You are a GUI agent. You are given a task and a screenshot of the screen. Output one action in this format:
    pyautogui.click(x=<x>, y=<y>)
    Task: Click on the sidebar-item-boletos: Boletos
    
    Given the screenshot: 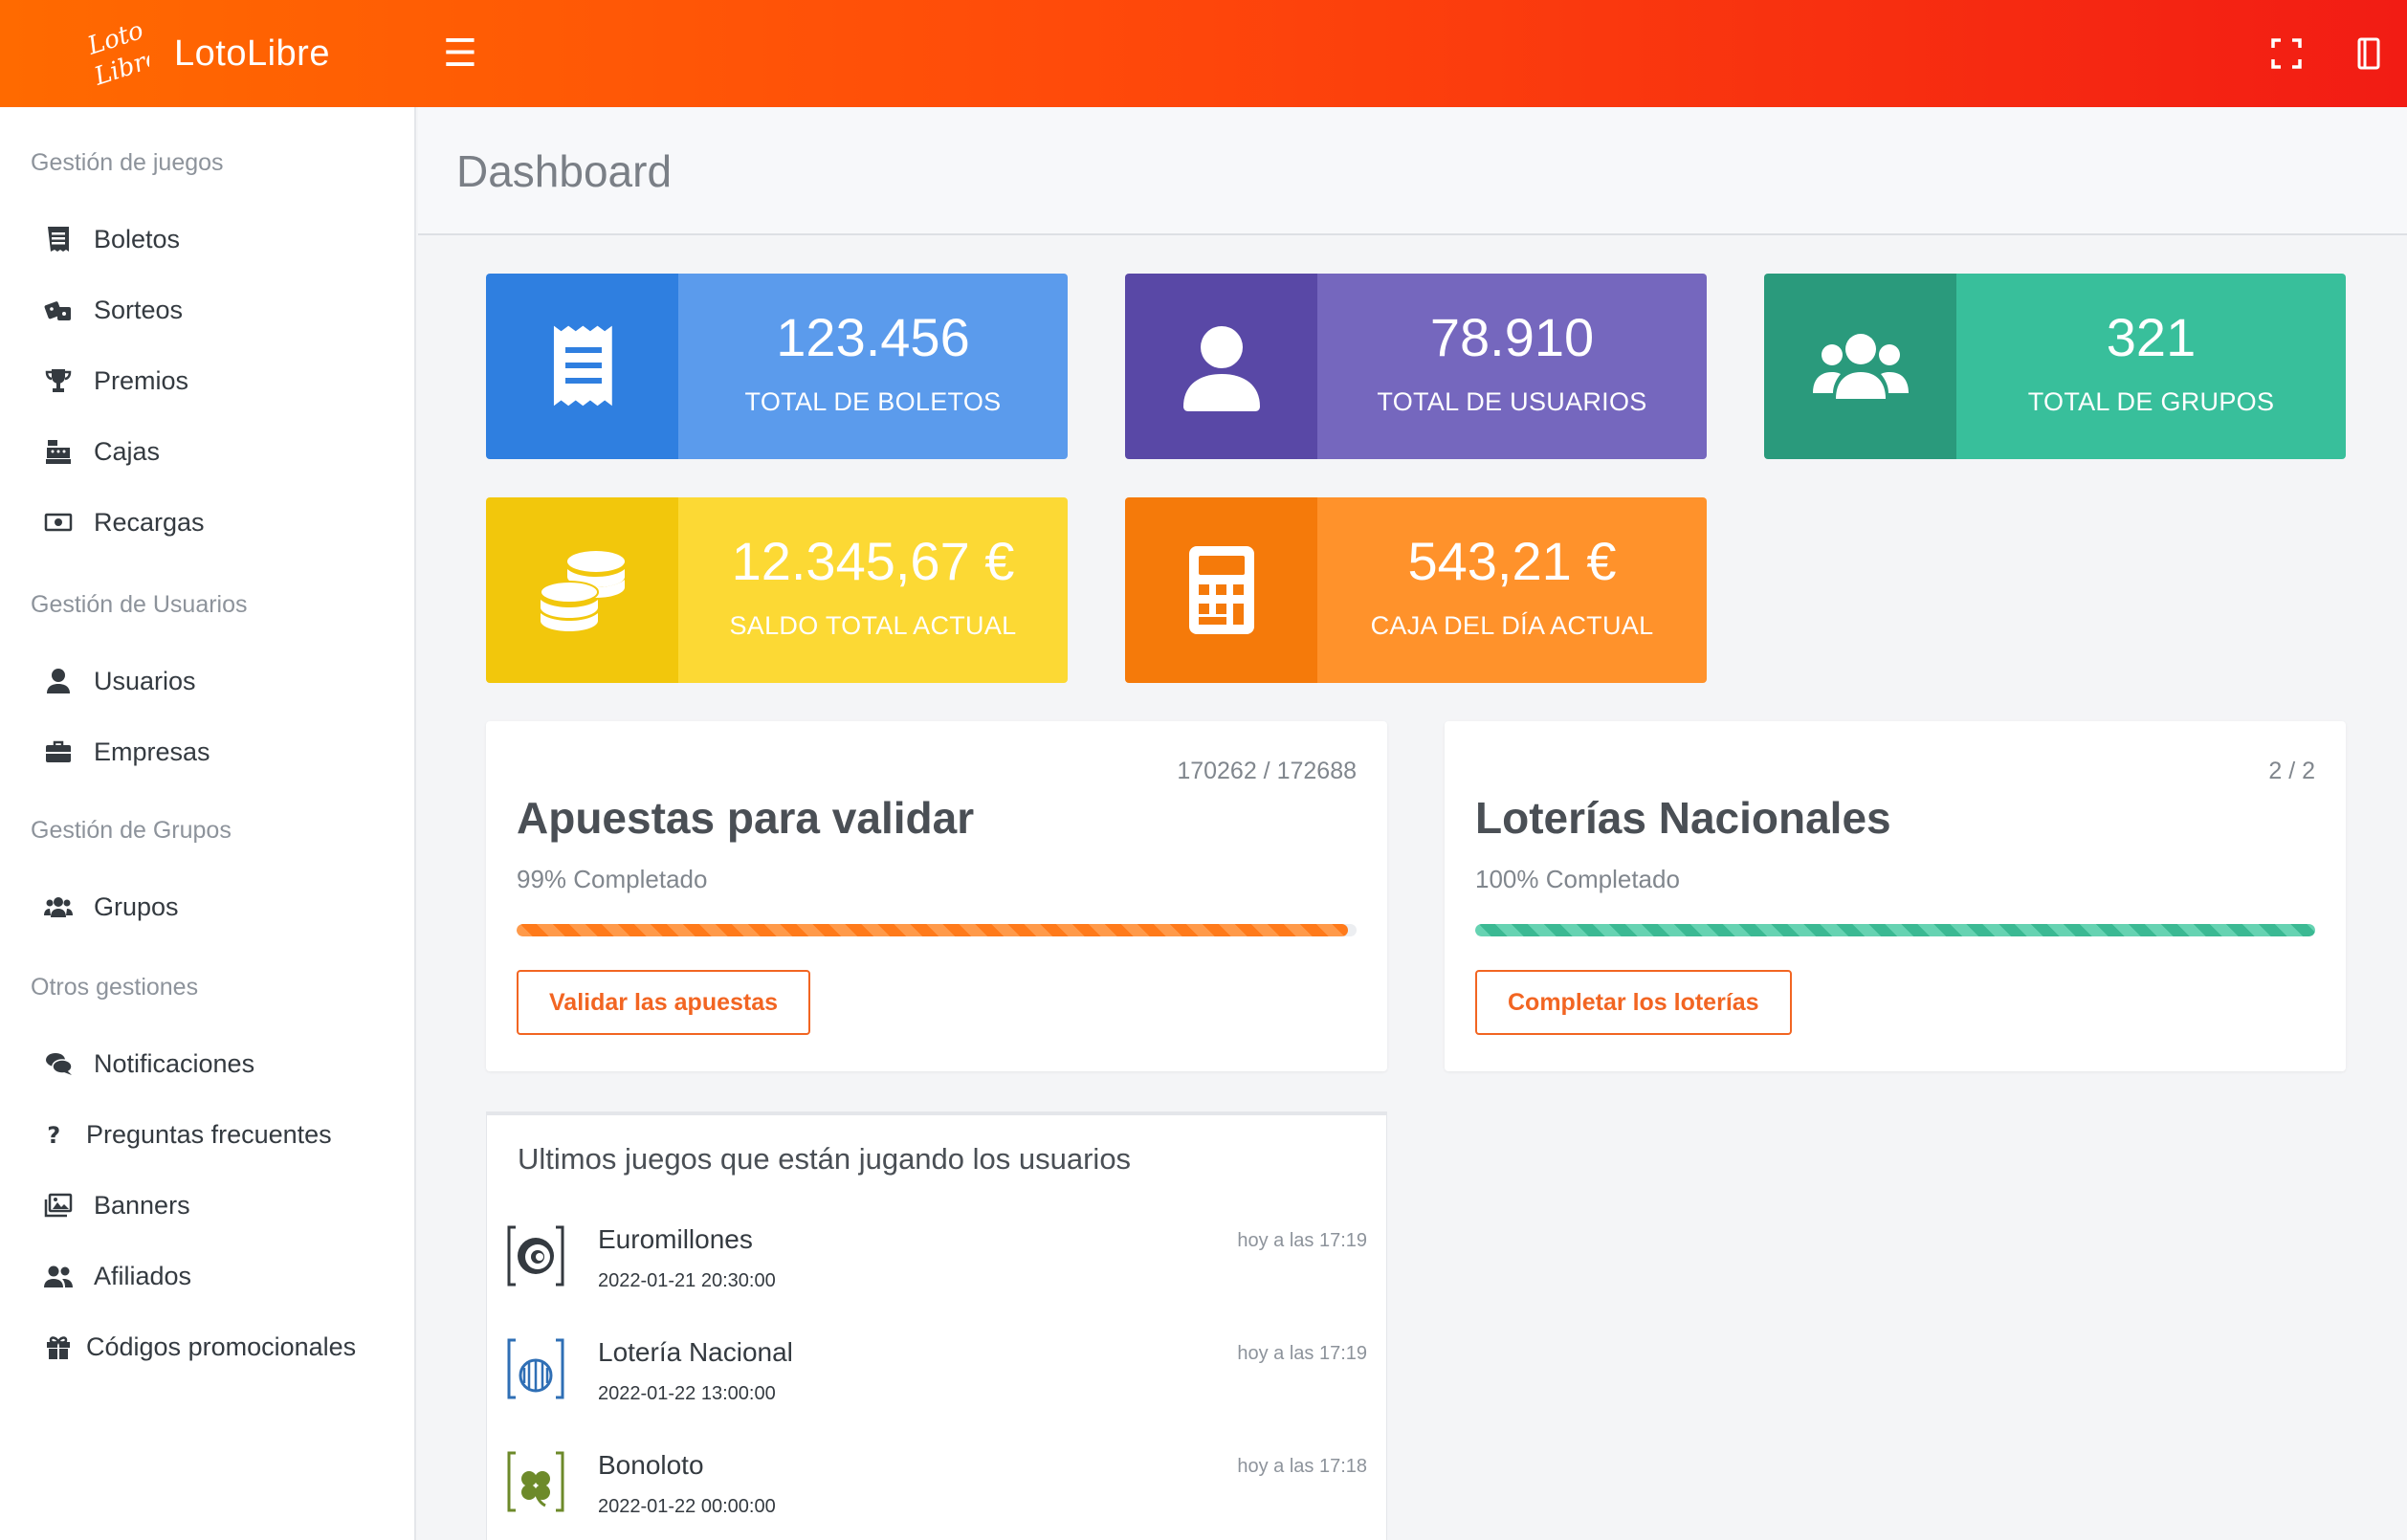 What is the action you would take?
    pyautogui.click(x=112, y=239)
    